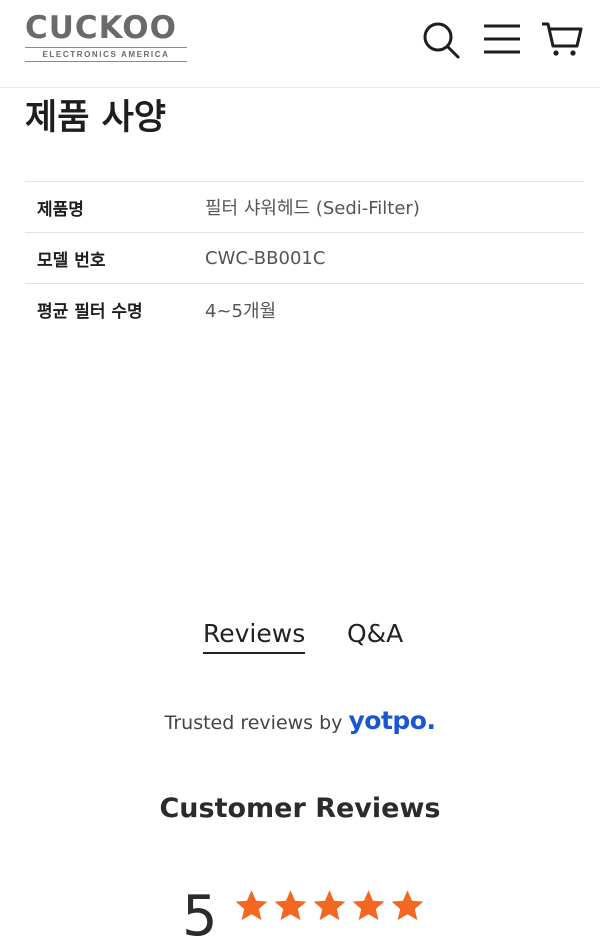 Image resolution: width=600 pixels, height=936 pixels. I want to click on cuckoo-logo: CUCKOO ELECTRONICS AMERICA, so click(107, 37).